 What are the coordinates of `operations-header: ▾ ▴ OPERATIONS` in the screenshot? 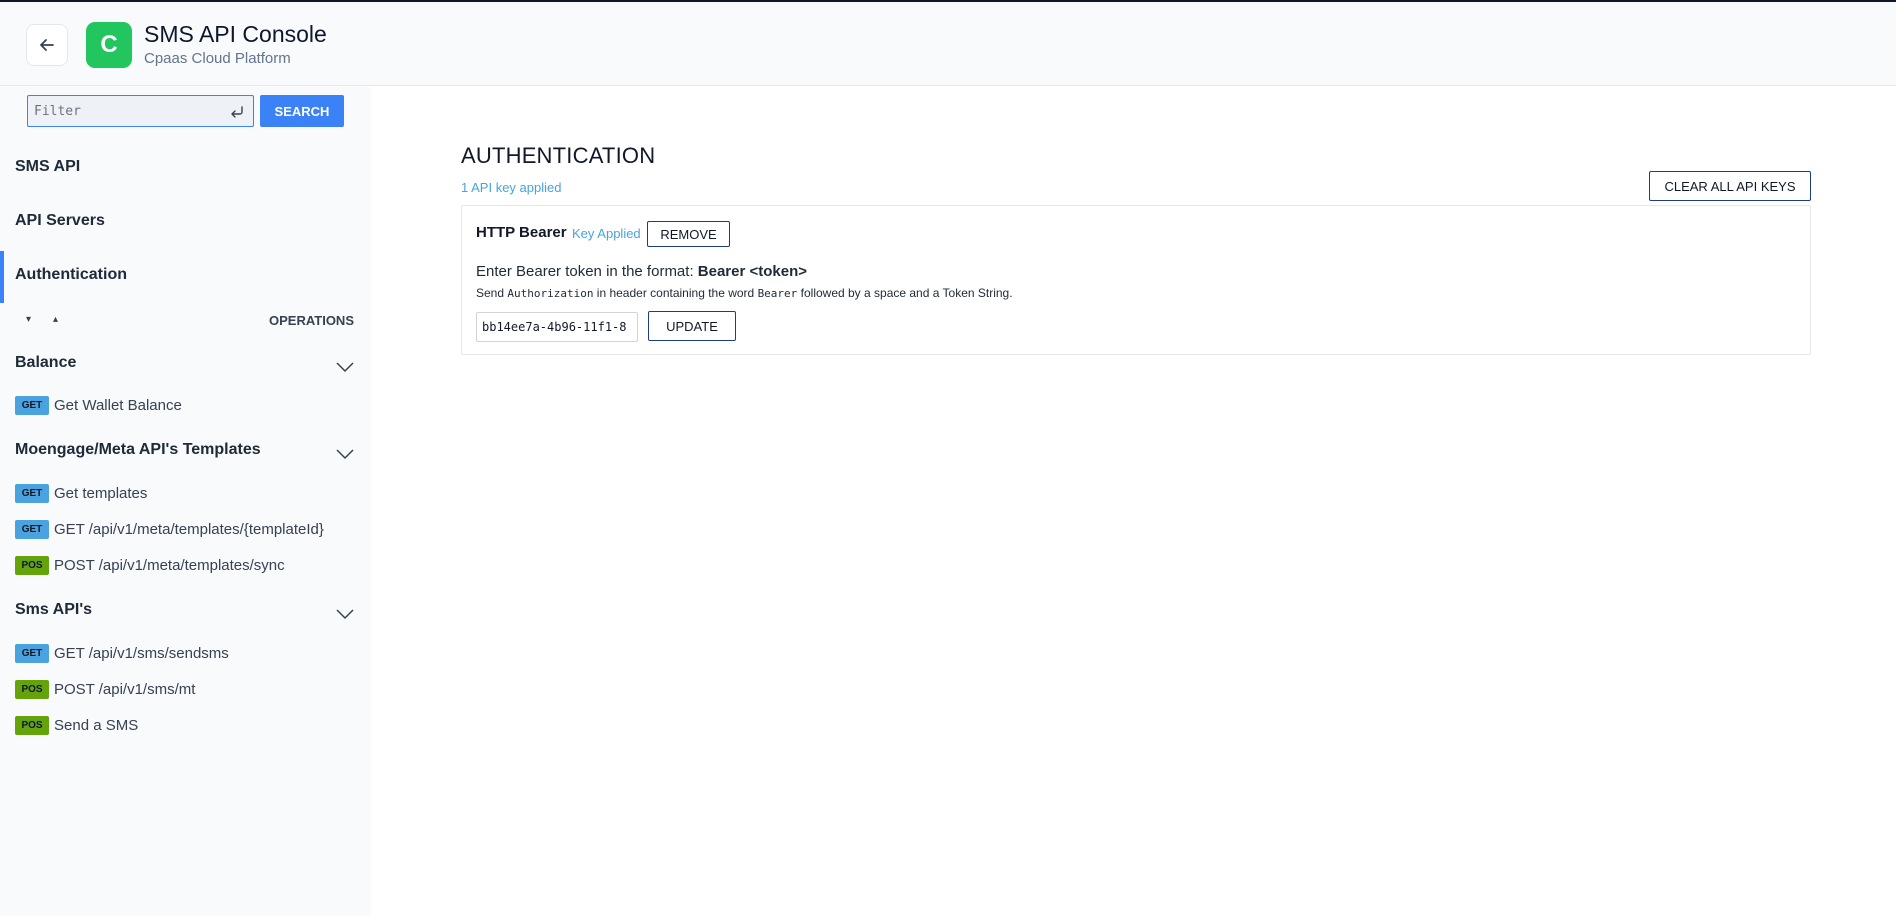 It's located at (185, 321).